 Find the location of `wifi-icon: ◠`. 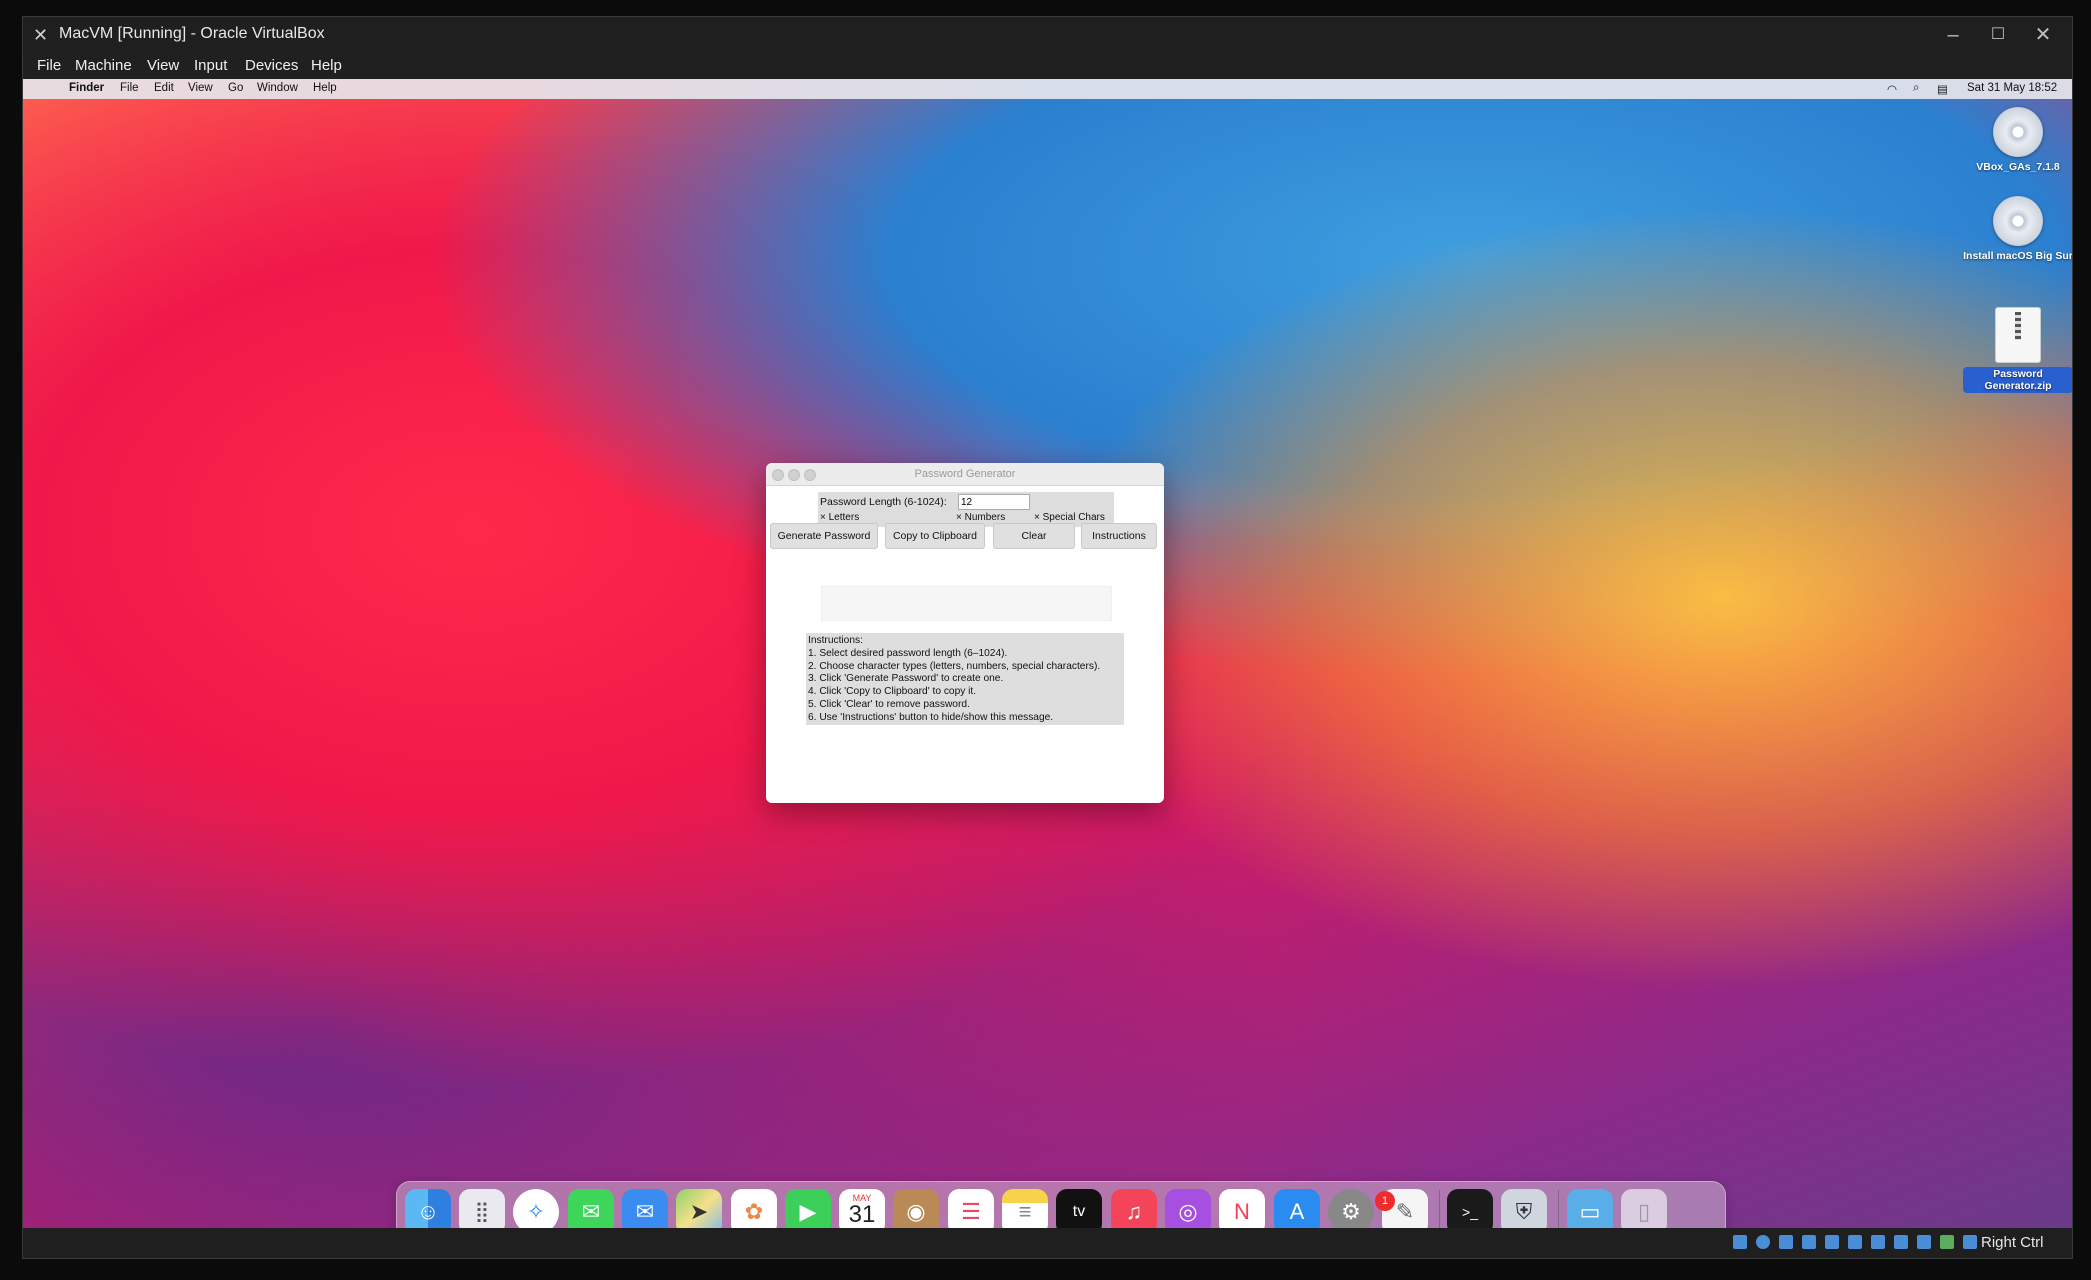

wifi-icon: ◠ is located at coordinates (1892, 89).